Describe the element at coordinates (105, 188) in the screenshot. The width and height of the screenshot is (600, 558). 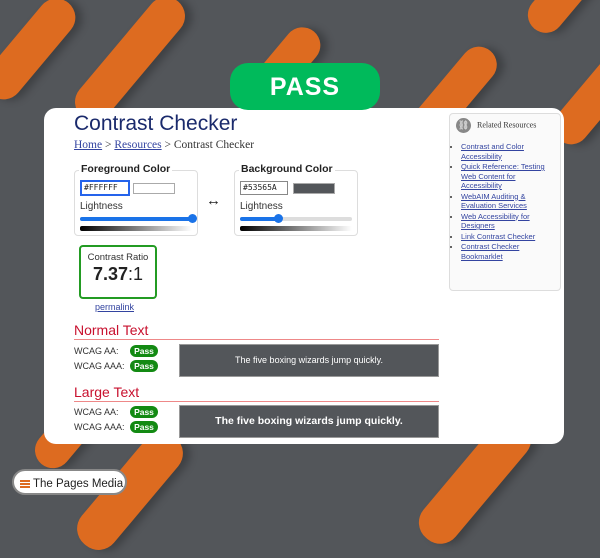
I see `foreground-hex-input: #FFFFFF` at that location.